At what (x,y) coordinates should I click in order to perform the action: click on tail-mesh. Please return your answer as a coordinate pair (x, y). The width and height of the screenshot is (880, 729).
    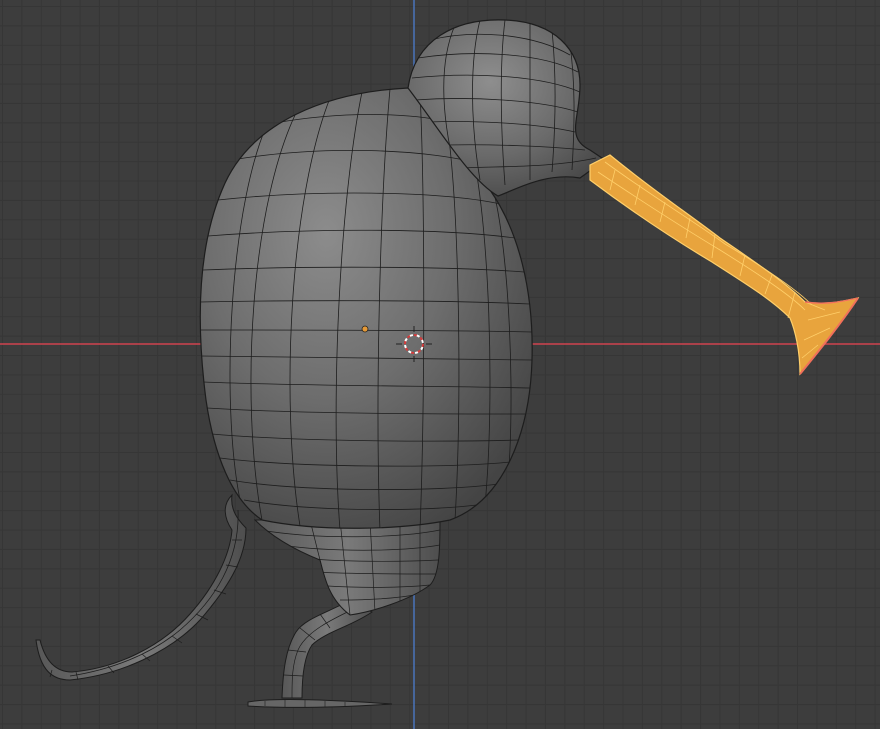
    Looking at the image, I should click on (141, 587).